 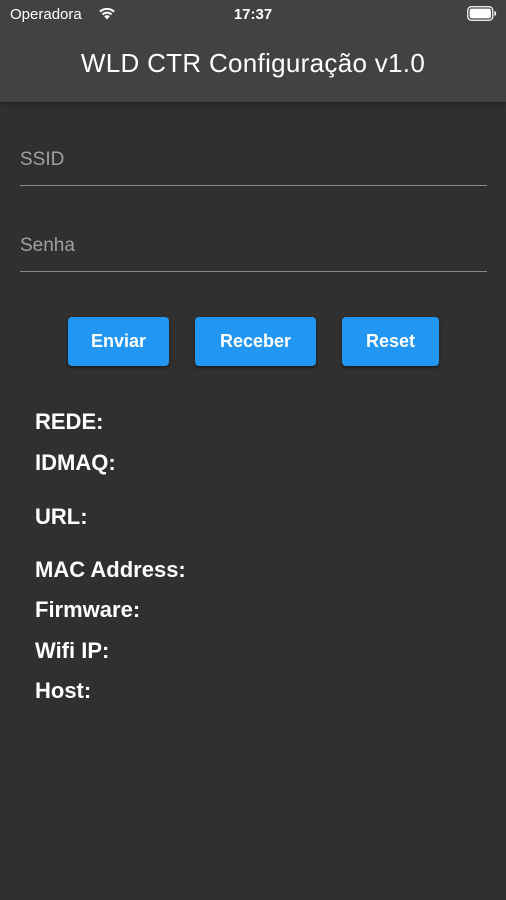 I want to click on status-bar: Operadora 17:37, so click(x=253, y=15).